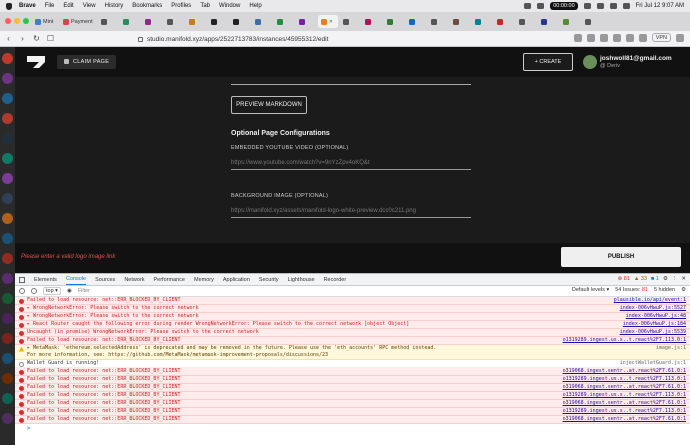 The height and width of the screenshot is (445, 690). Describe the element at coordinates (26, 21) in the screenshot. I see `maximize-window-icon` at that location.